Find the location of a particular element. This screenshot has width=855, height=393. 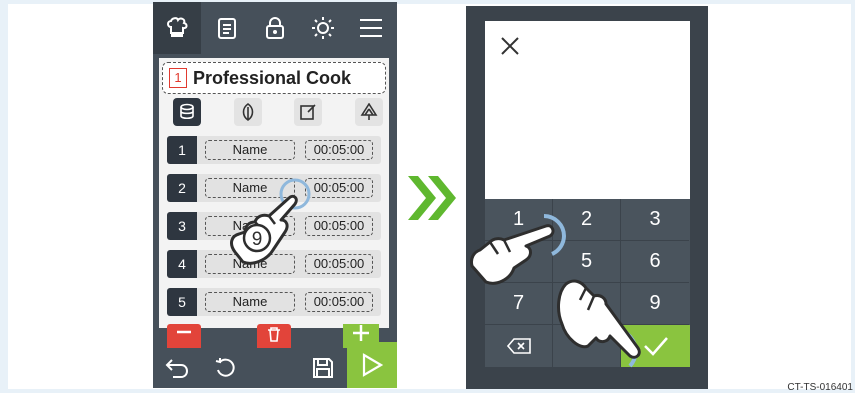

clipboard-icon is located at coordinates (227, 28).